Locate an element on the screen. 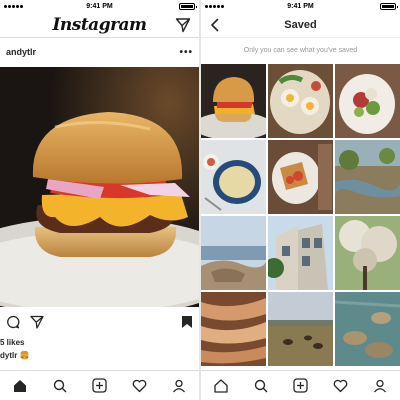  home-icon is located at coordinates (19, 385).